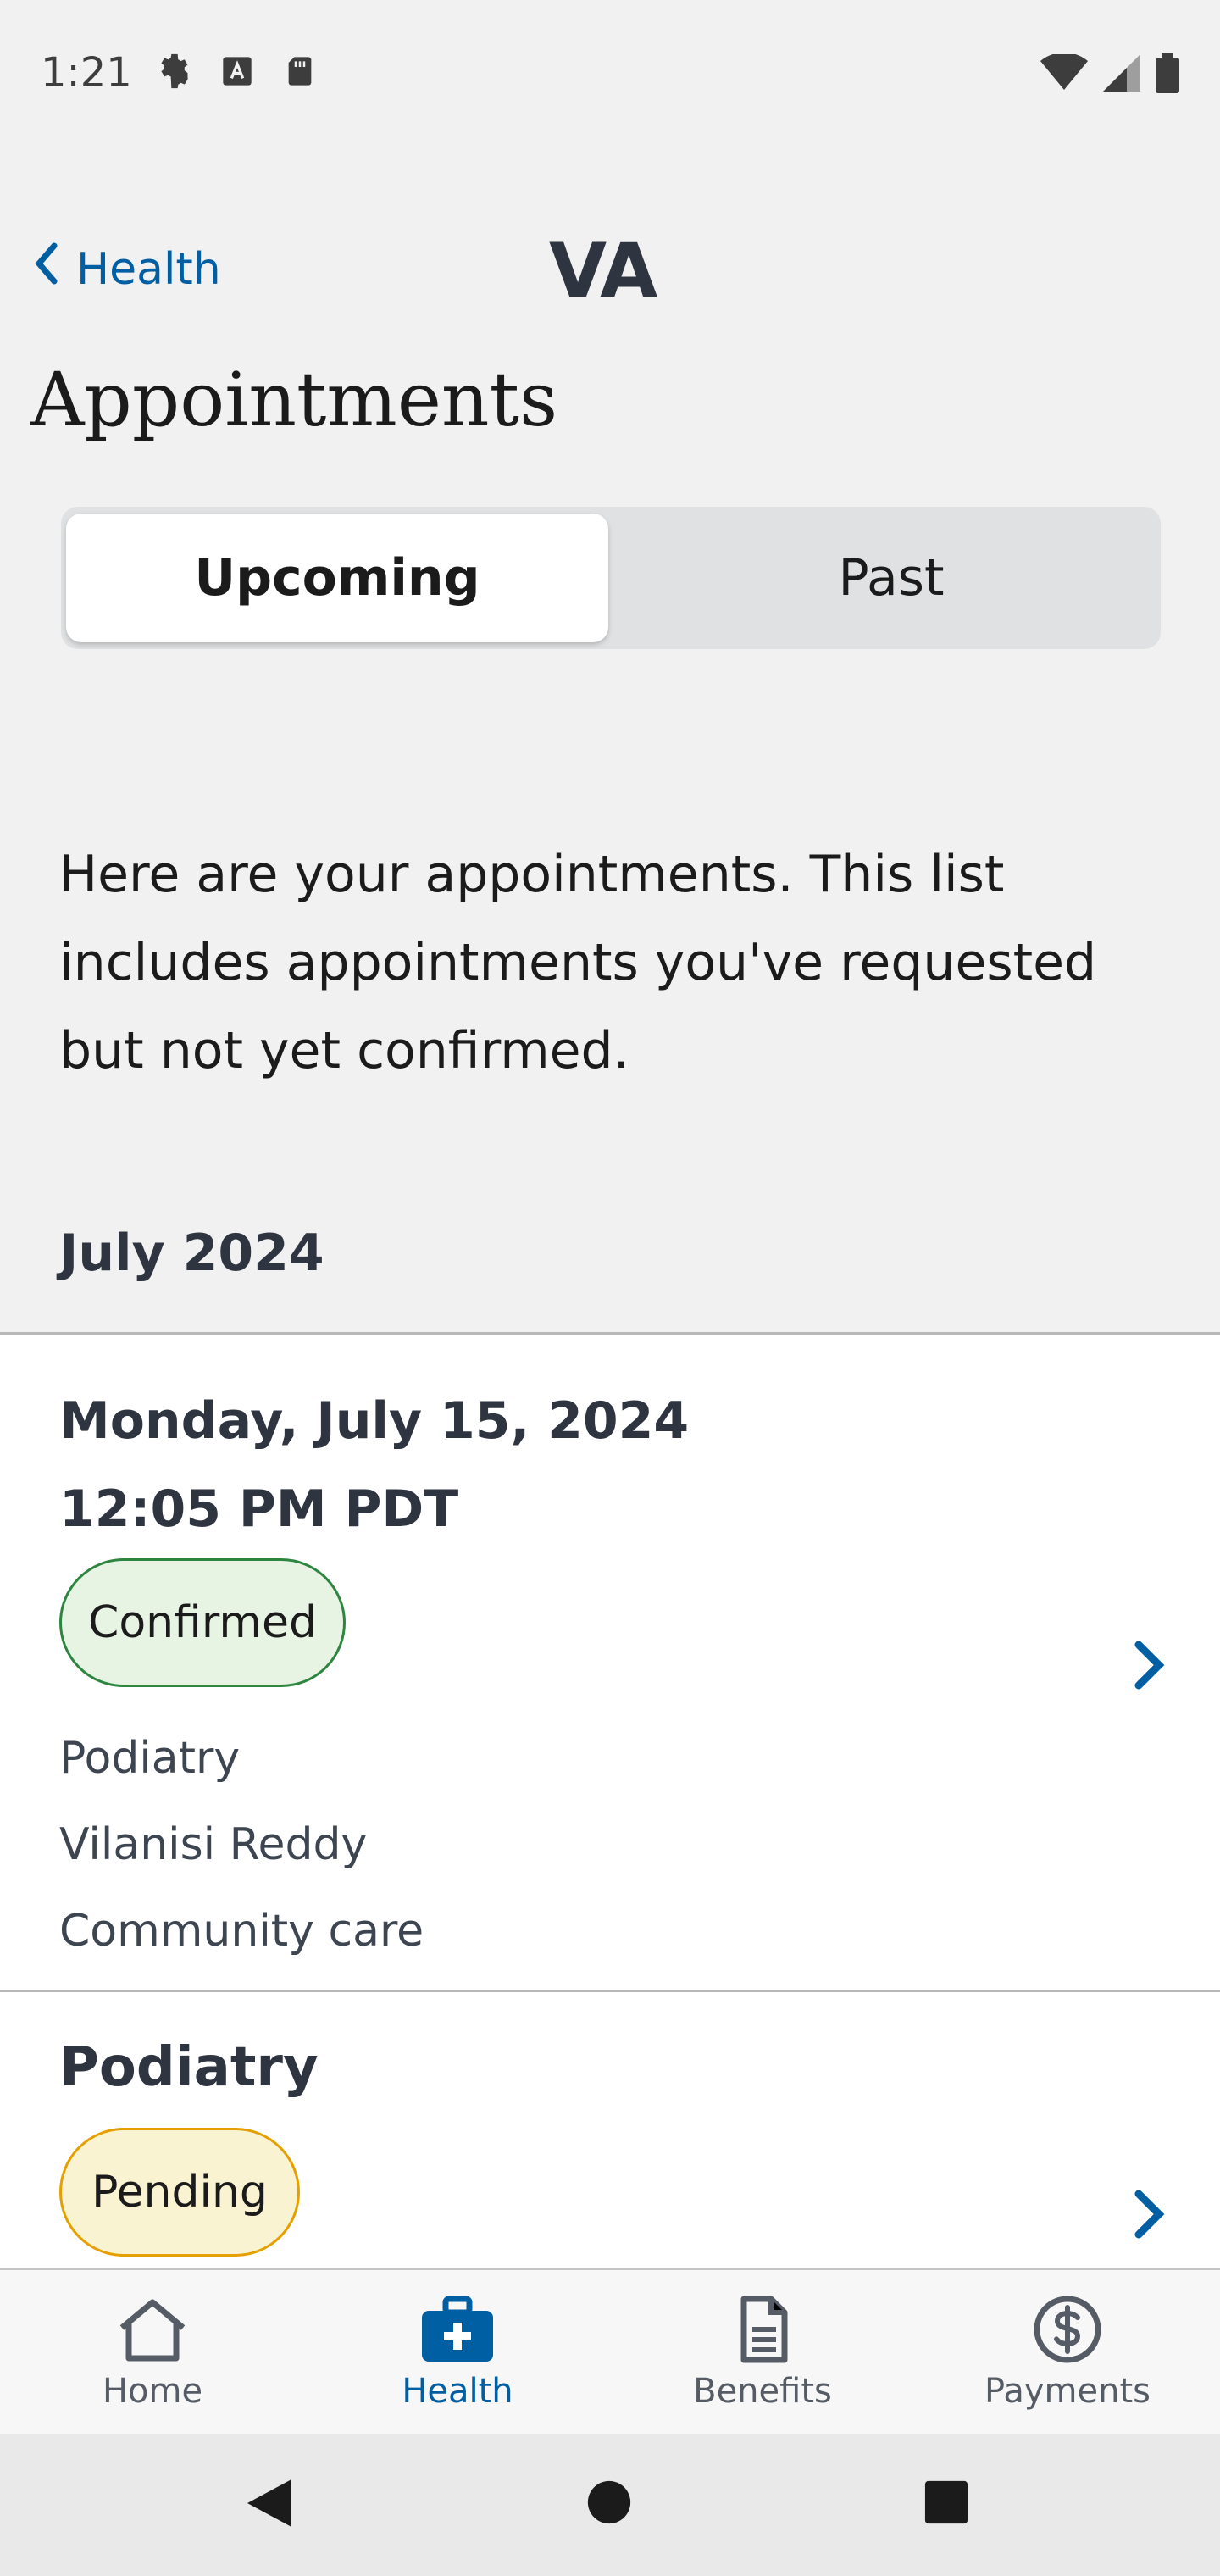 The image size is (1220, 2576). Describe the element at coordinates (457, 2329) in the screenshot. I see `medical-kit-icon` at that location.